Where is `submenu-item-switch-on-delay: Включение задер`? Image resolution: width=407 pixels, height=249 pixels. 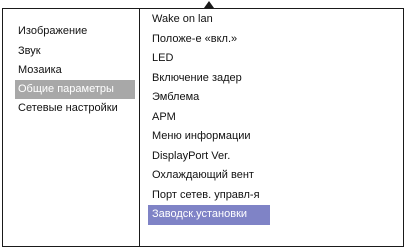 submenu-item-switch-on-delay: Включение задер is located at coordinates (209, 79).